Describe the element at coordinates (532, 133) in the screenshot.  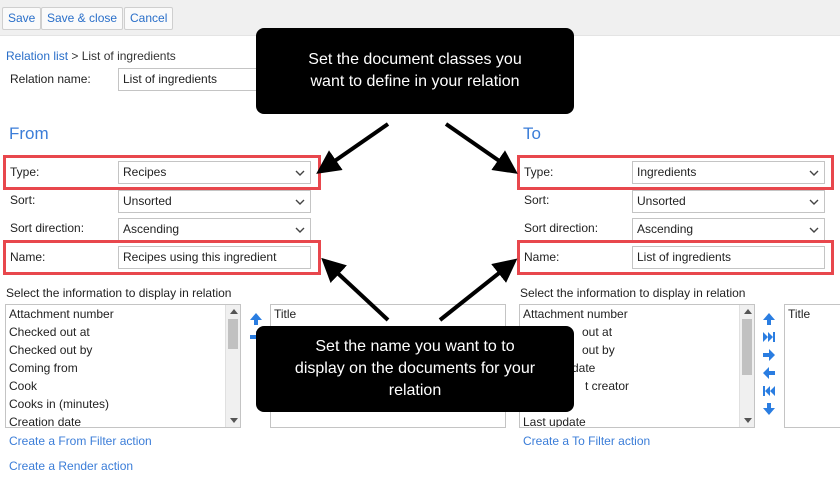
I see `to-section-title: To` at that location.